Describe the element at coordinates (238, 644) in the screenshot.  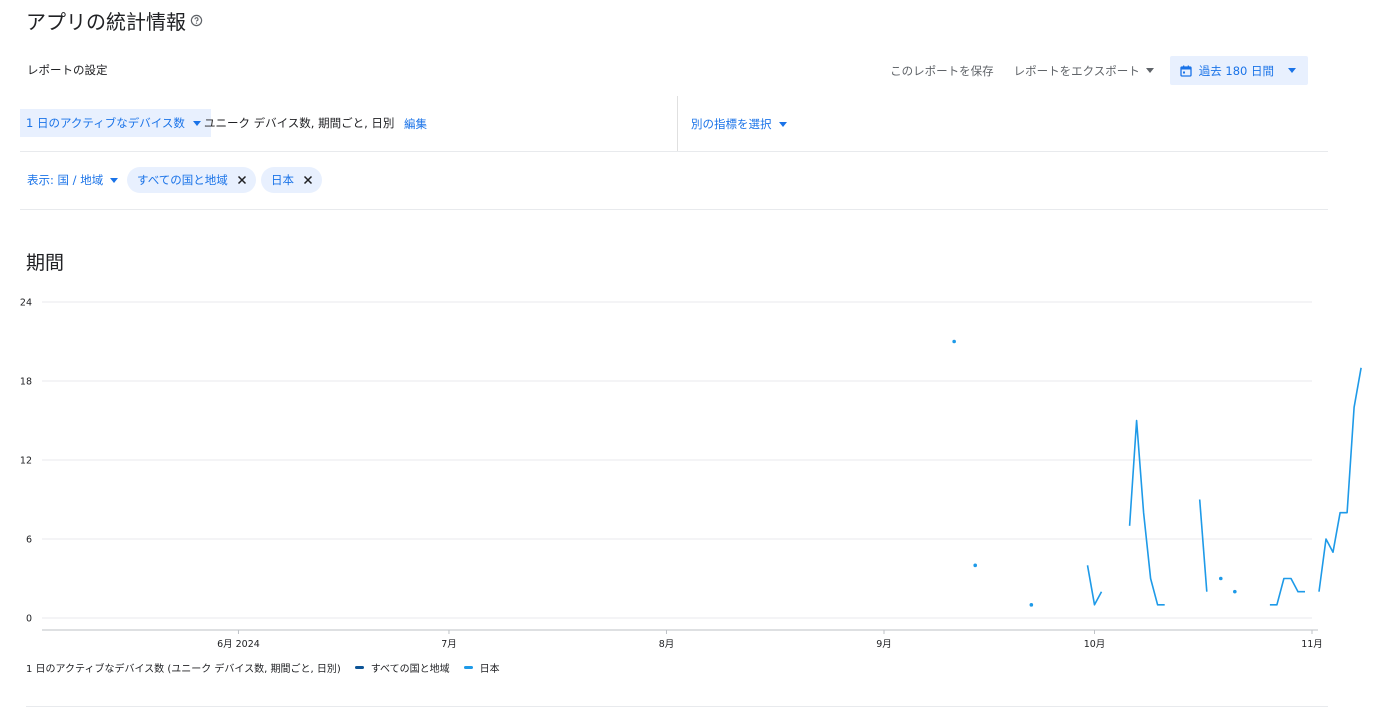
I see `x-tick-label: 6月 2024` at that location.